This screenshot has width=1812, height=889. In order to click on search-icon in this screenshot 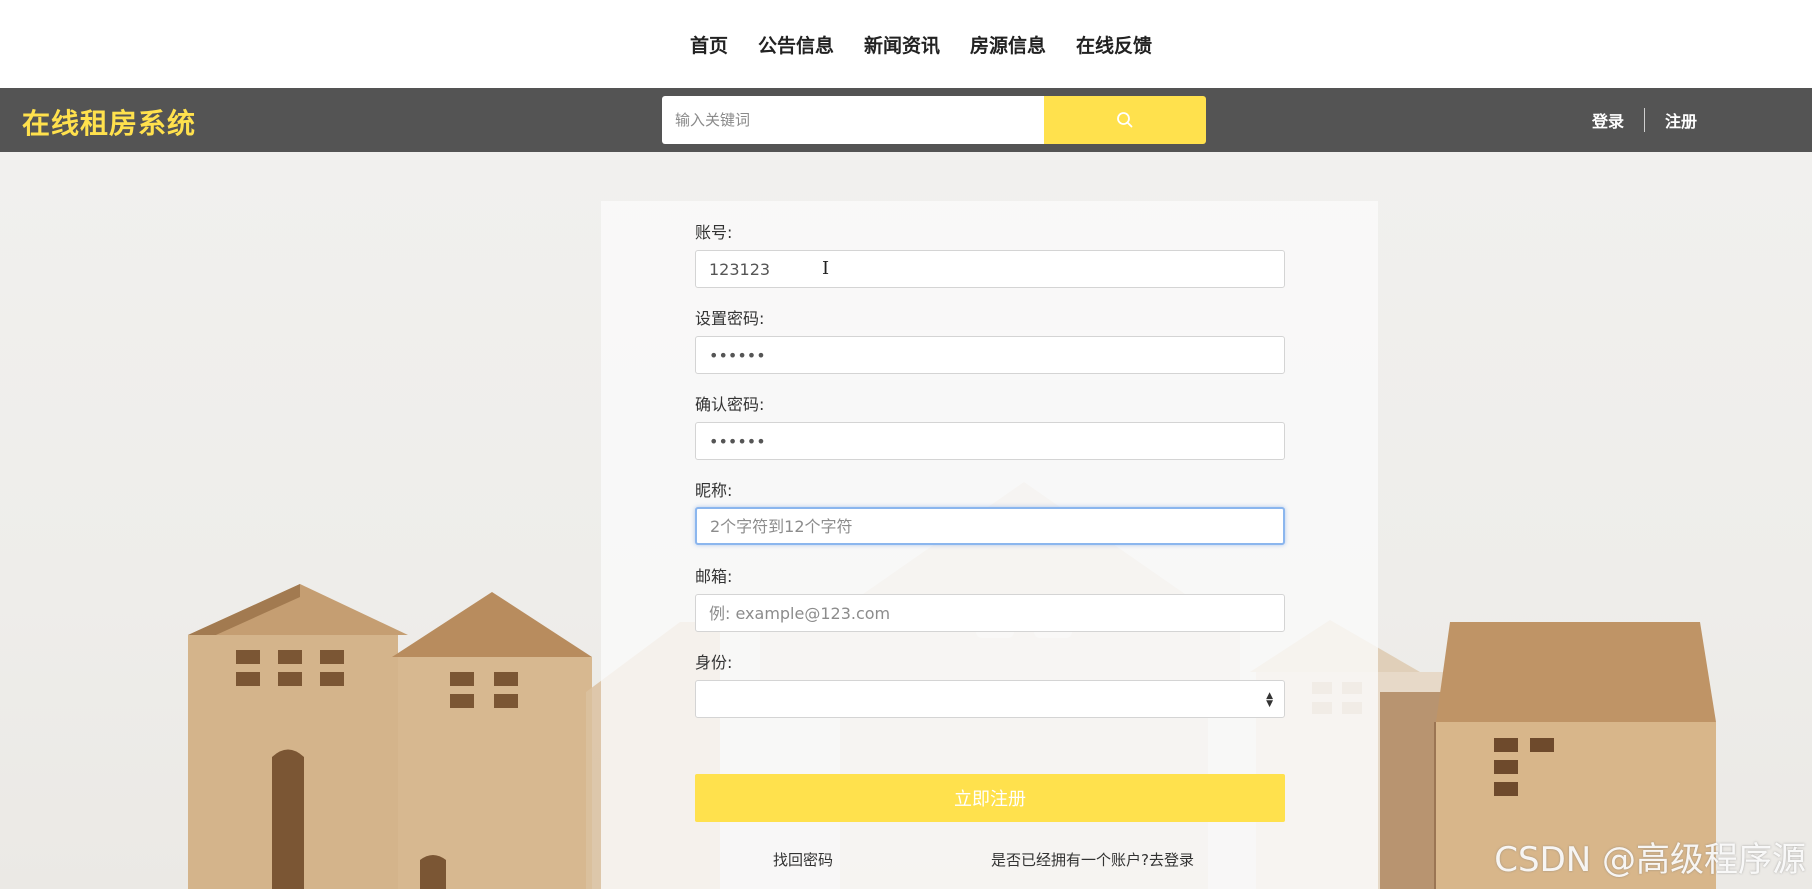, I will do `click(1125, 120)`.